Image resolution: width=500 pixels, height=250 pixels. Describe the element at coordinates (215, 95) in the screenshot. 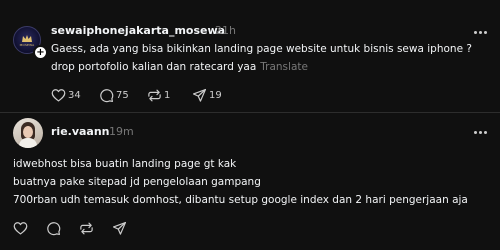

I see `share-count: 19` at that location.